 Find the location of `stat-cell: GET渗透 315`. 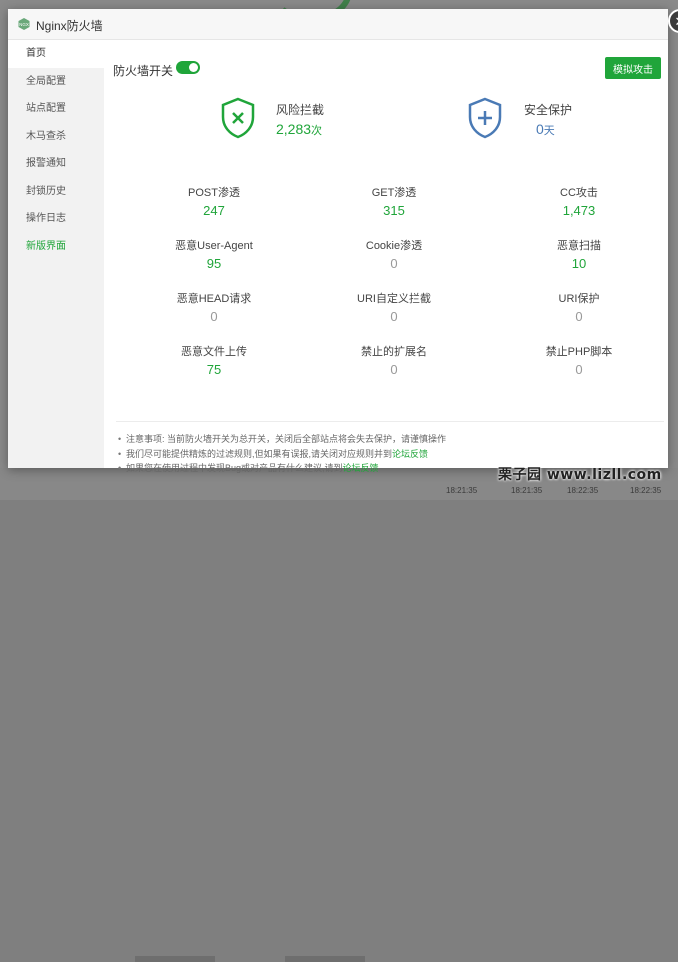

stat-cell: GET渗透 315 is located at coordinates (394, 201).